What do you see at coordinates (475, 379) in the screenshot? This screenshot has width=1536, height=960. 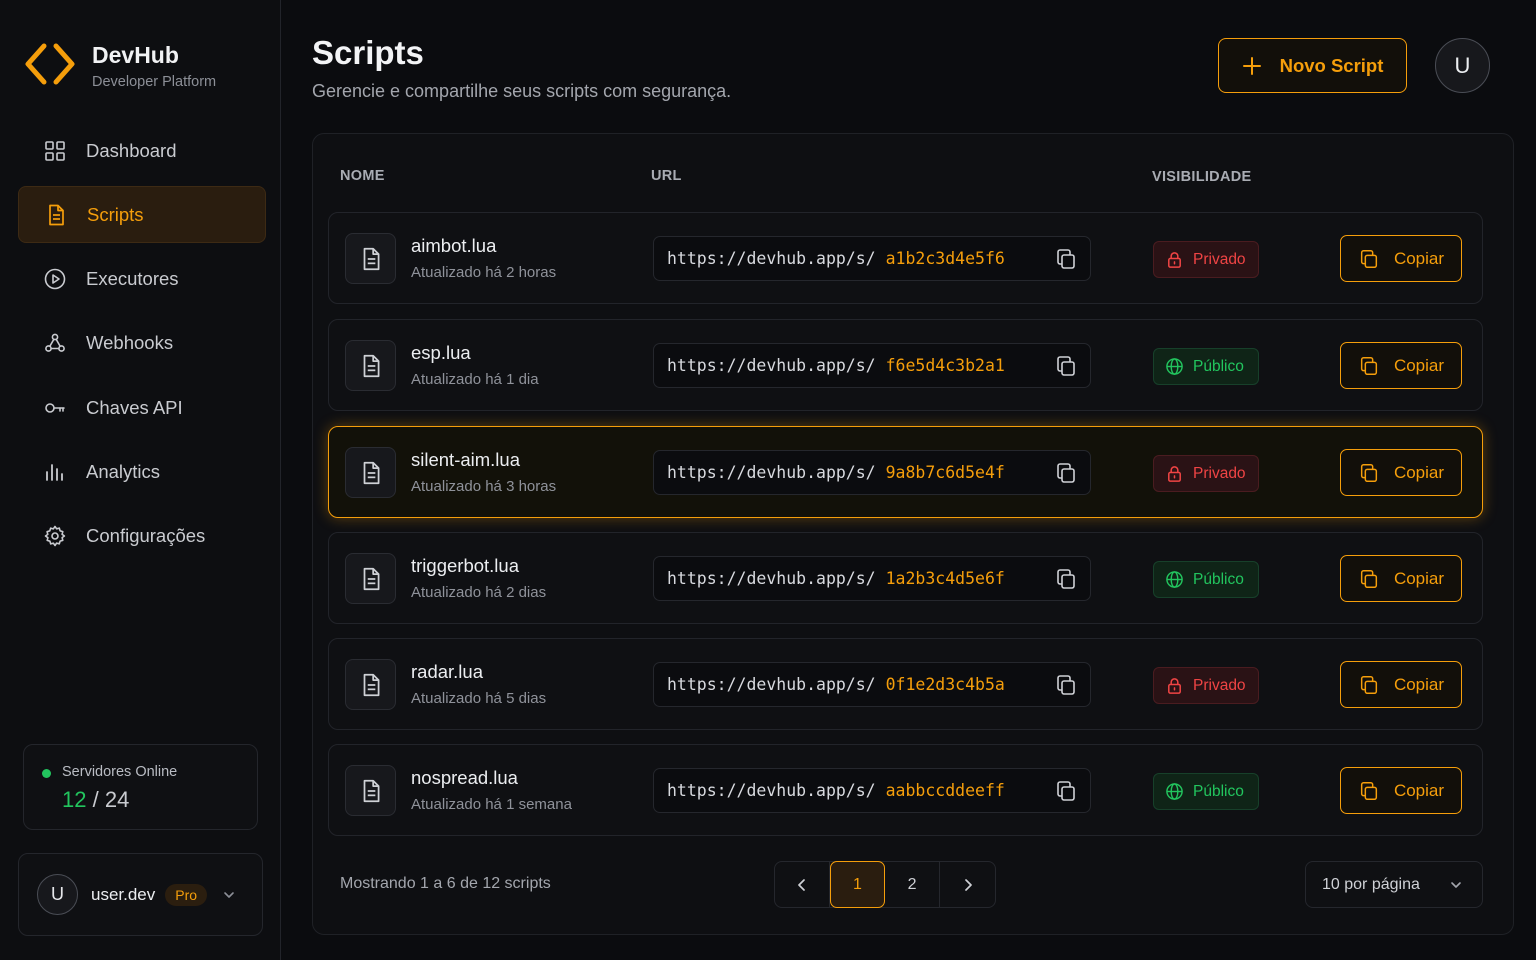 I see `script-updated: Atualizado há 1 dia` at bounding box center [475, 379].